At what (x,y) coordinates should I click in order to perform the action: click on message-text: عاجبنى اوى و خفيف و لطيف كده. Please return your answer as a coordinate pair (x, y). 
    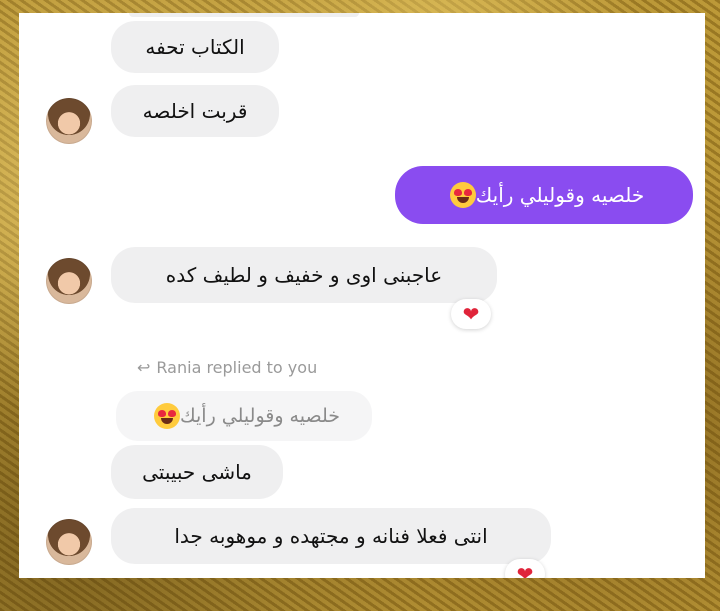
    Looking at the image, I should click on (304, 275).